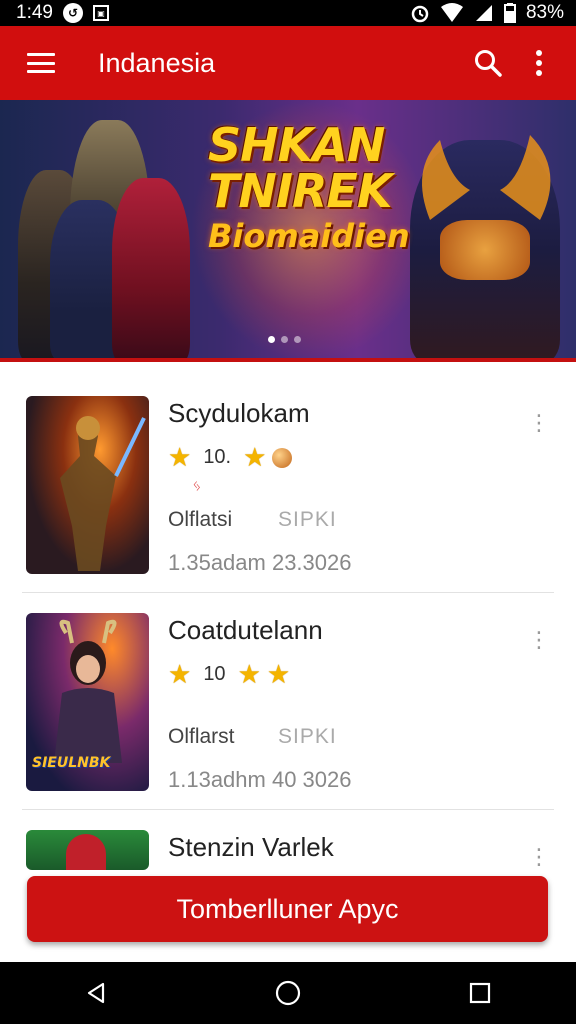  I want to click on status-time: 1:49, so click(34, 12).